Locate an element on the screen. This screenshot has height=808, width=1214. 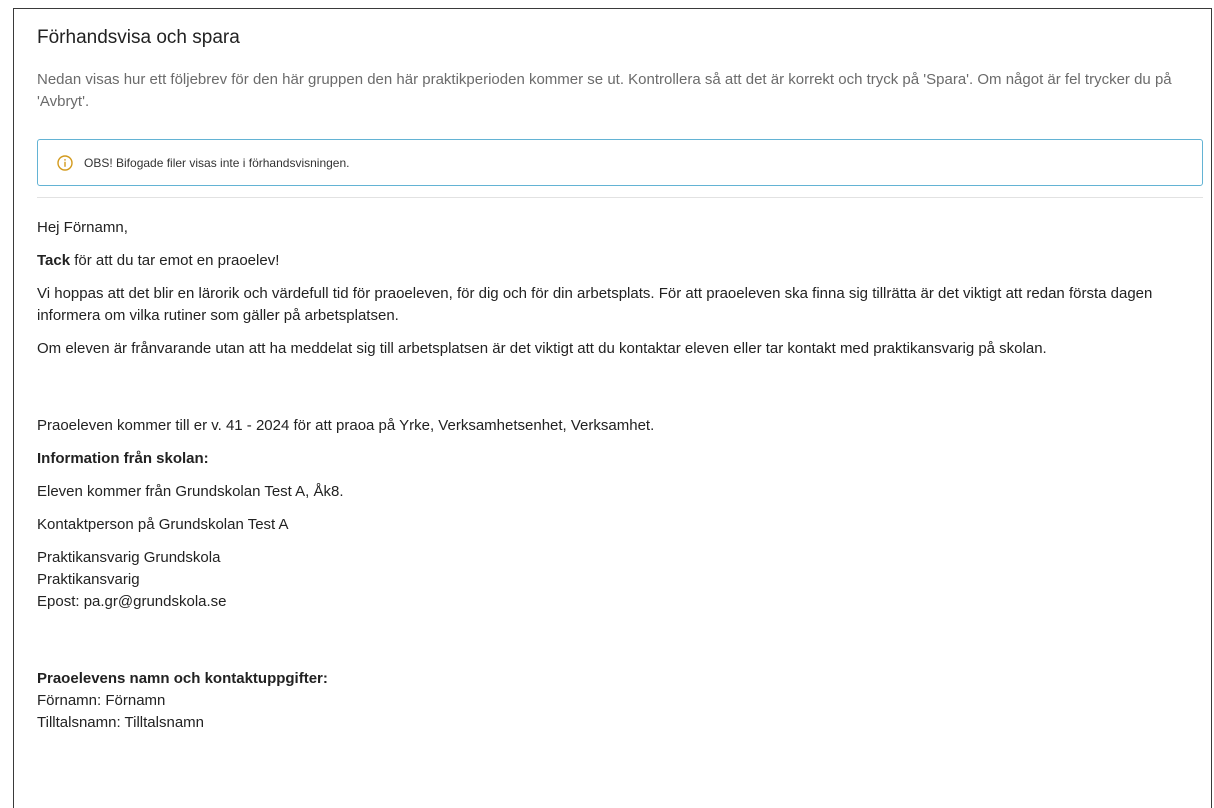
student-firstname: Förnamn is located at coordinates (101, 700).